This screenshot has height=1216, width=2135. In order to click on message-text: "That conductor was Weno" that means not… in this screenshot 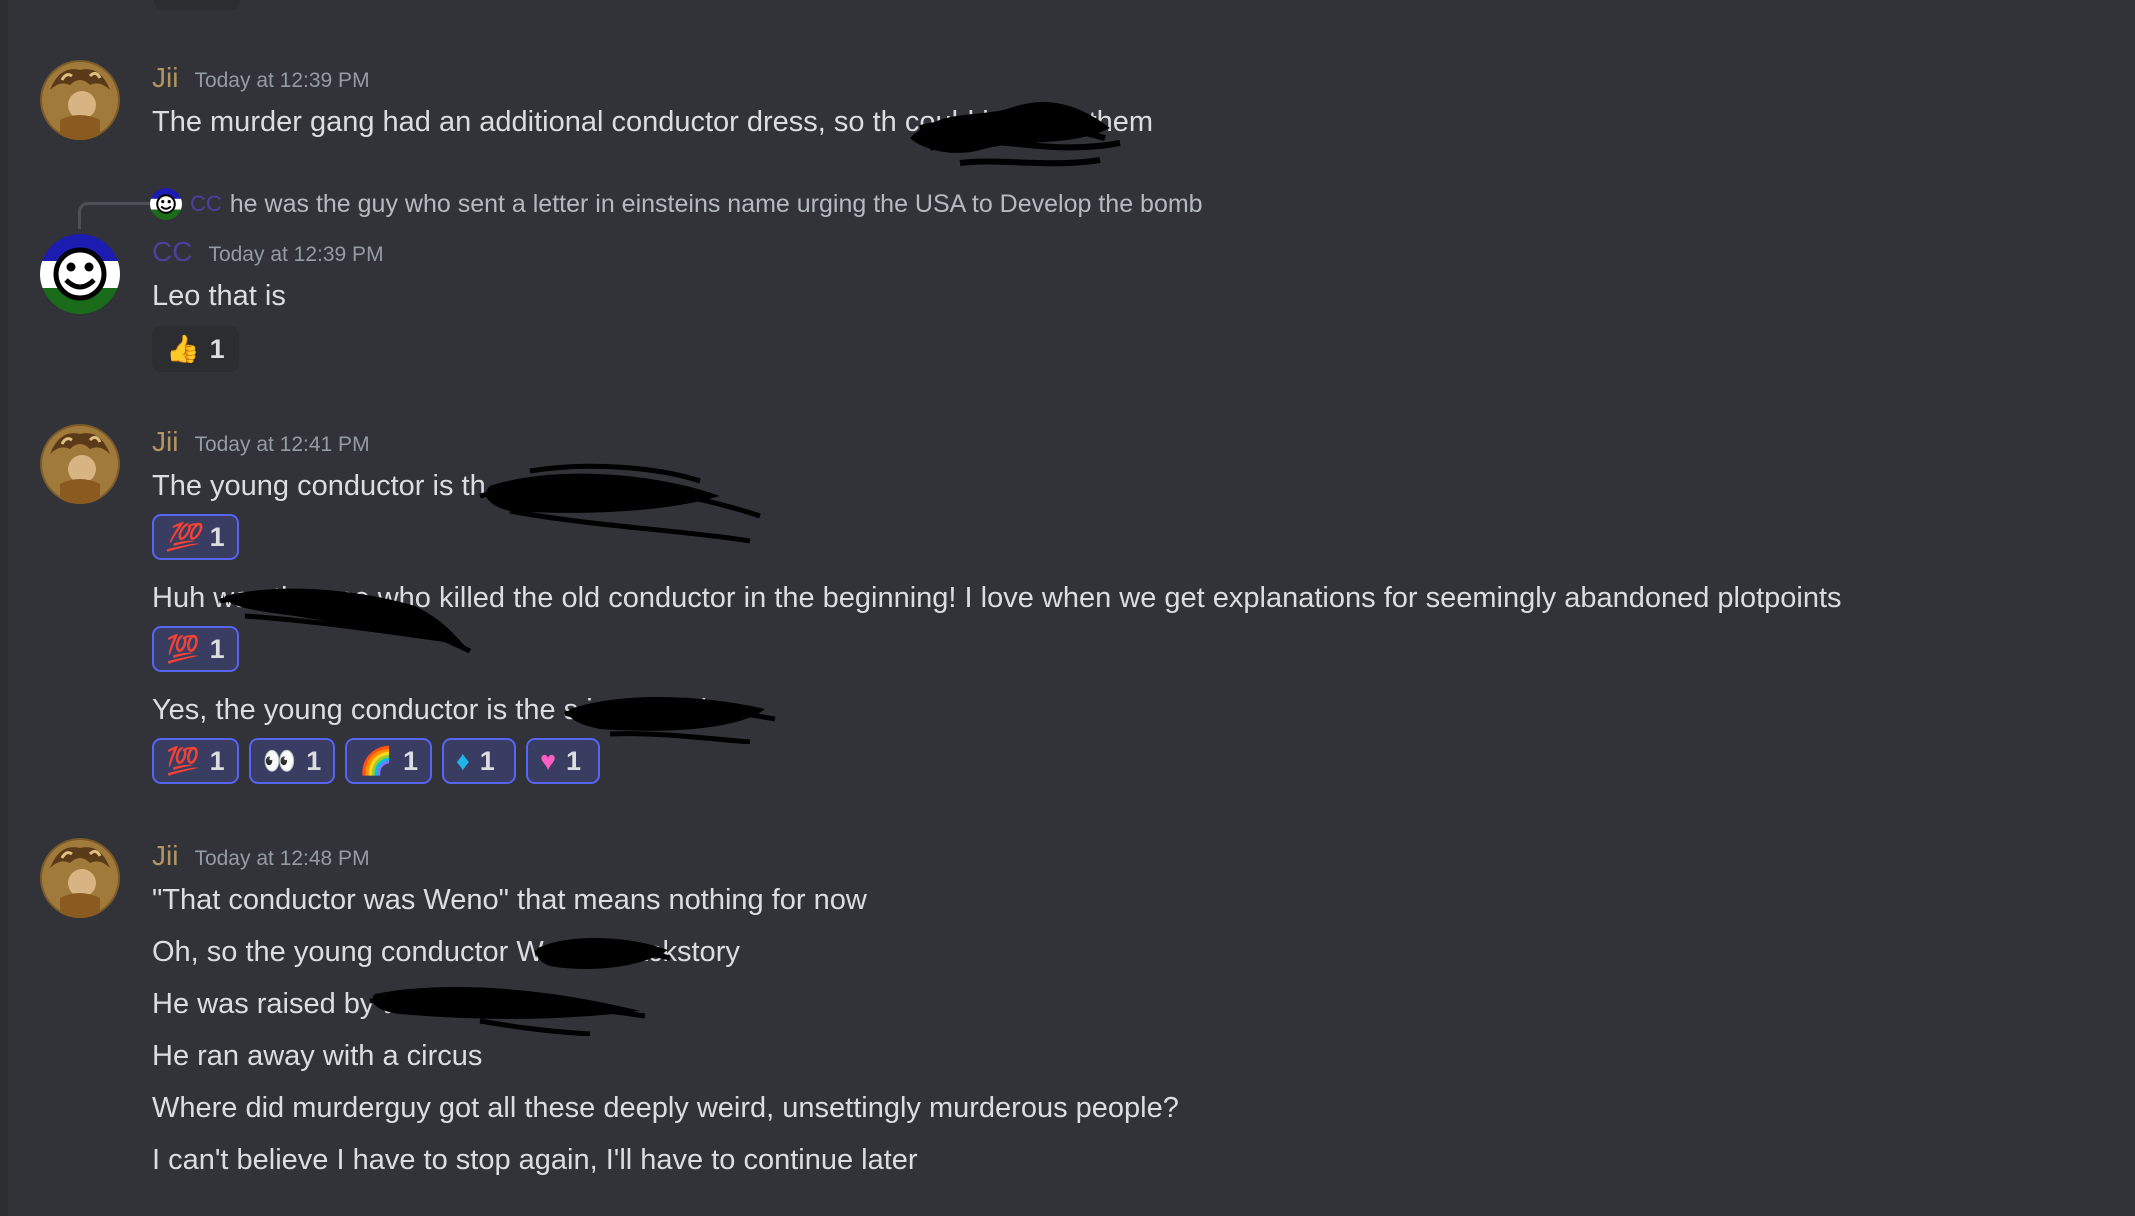, I will do `click(509, 900)`.